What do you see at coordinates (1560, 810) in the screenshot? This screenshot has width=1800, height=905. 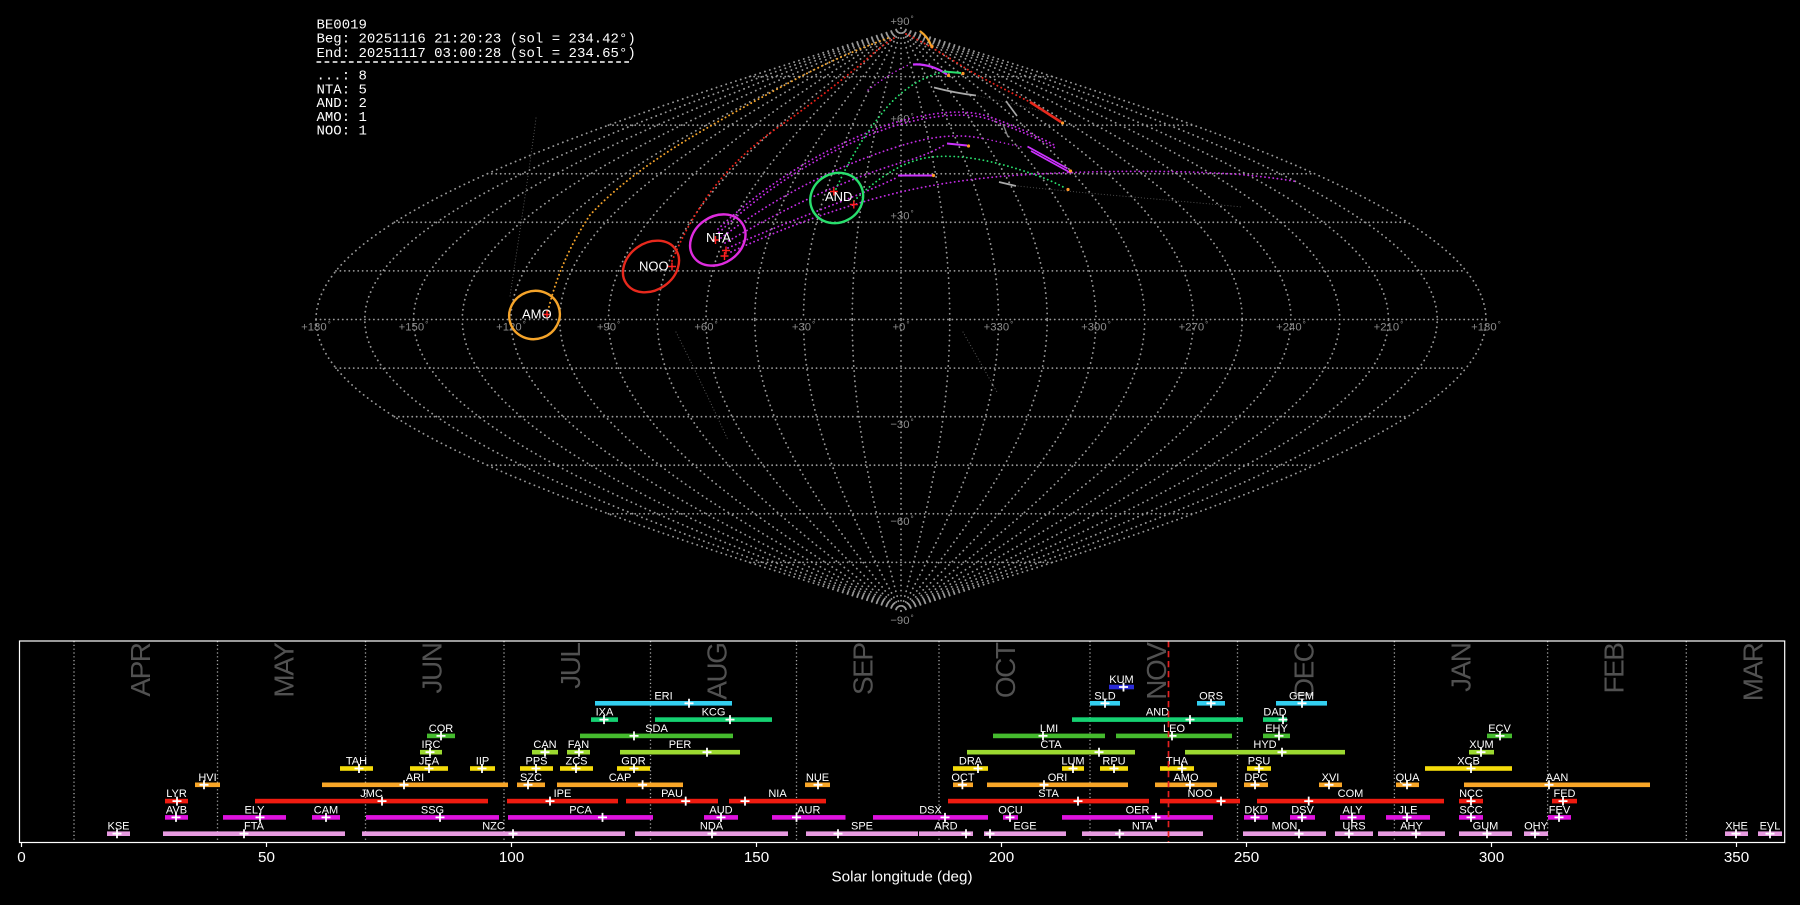 I see `svg-text: FEV` at bounding box center [1560, 810].